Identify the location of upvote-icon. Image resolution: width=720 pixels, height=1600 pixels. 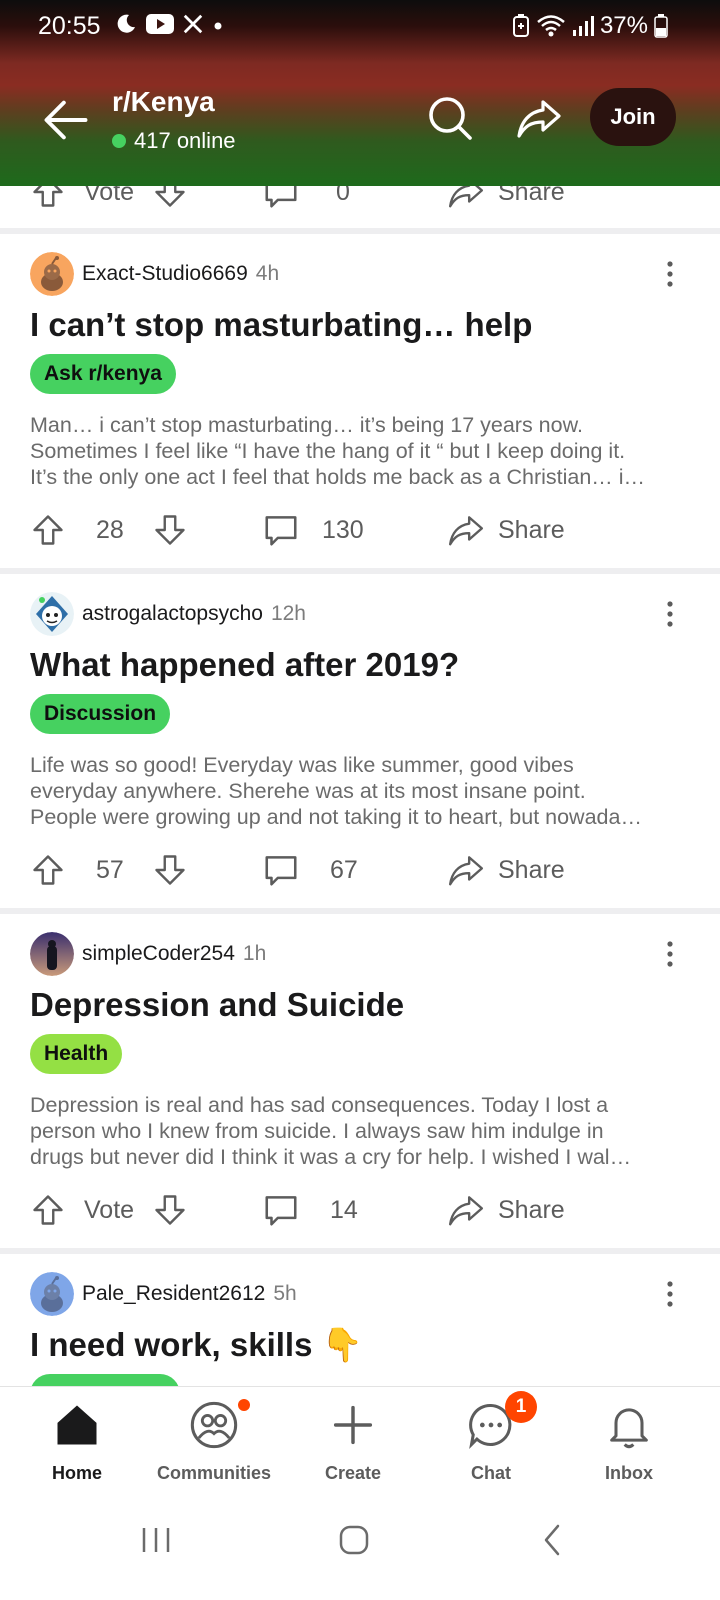
(48, 870).